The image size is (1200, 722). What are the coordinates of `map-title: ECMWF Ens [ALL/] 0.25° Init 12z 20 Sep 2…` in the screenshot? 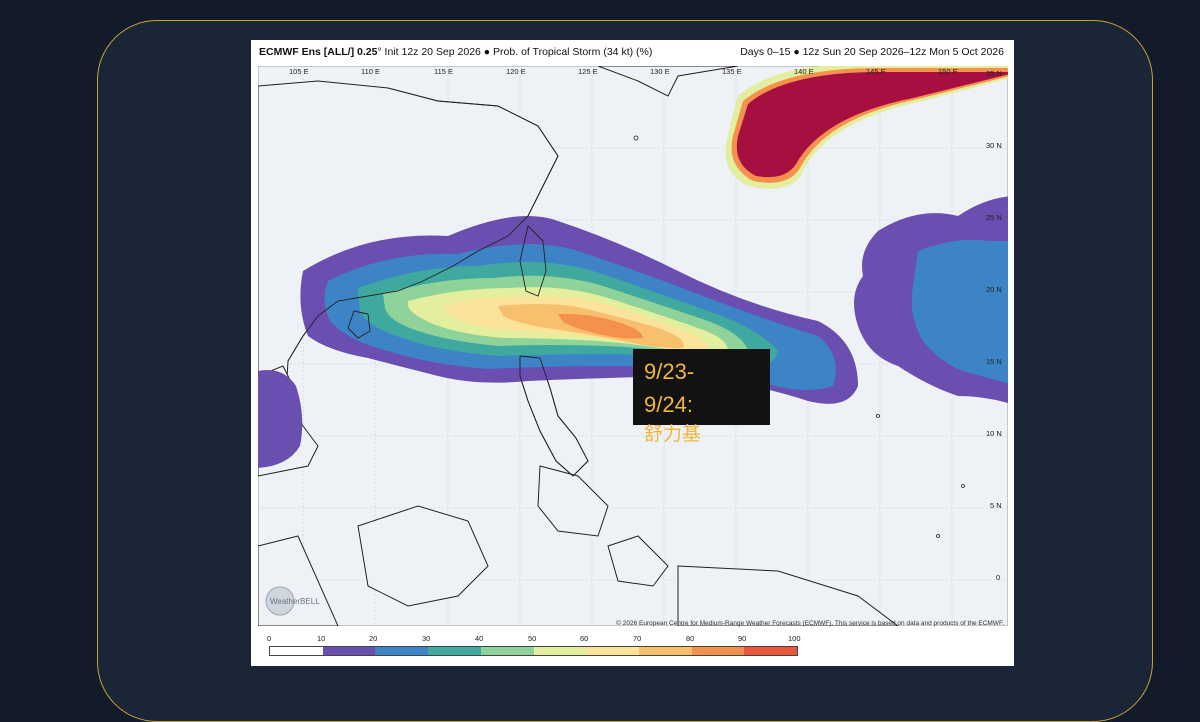 It's located at (455, 52).